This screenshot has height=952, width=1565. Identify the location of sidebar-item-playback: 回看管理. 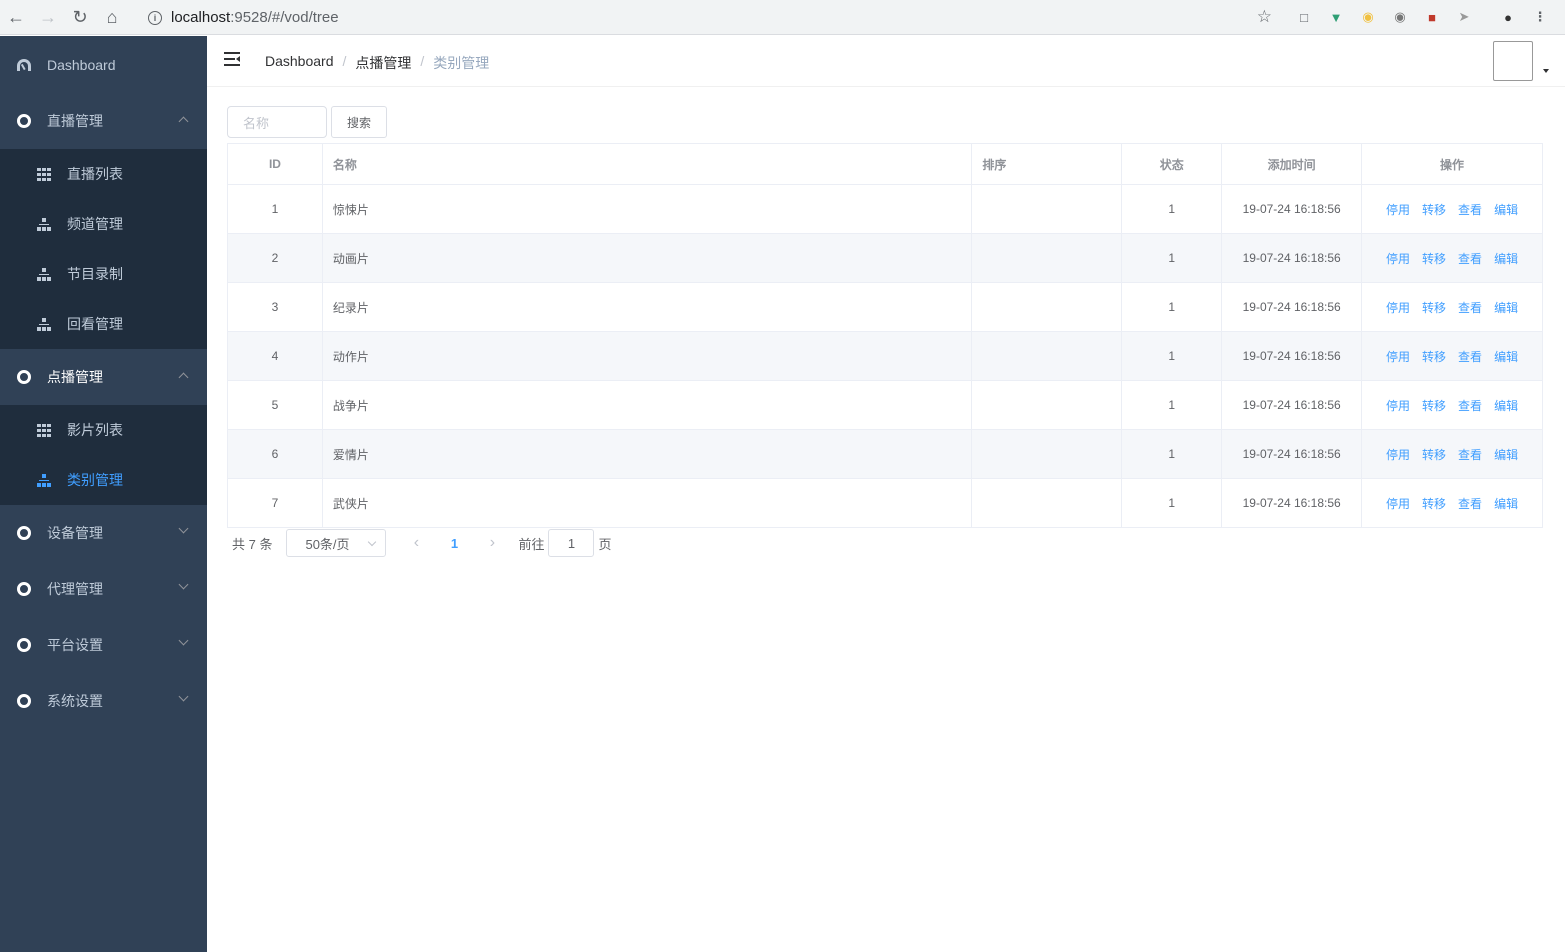
(103, 324).